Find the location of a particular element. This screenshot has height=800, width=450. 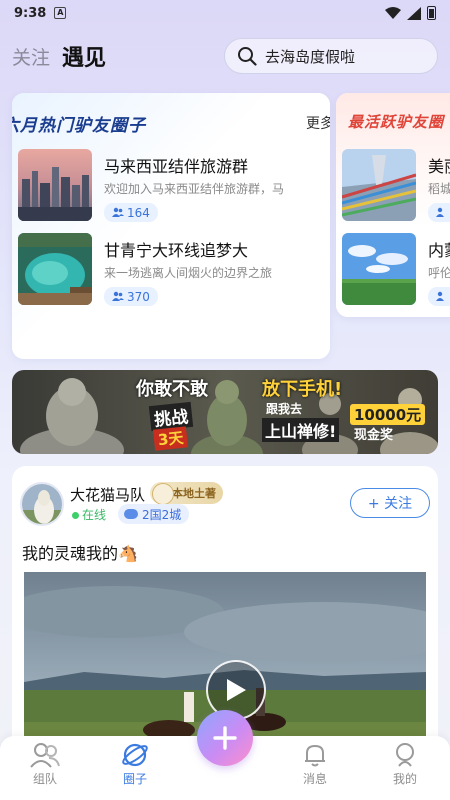

group-name: 马来西亚结伴旅游群 is located at coordinates (176, 166).